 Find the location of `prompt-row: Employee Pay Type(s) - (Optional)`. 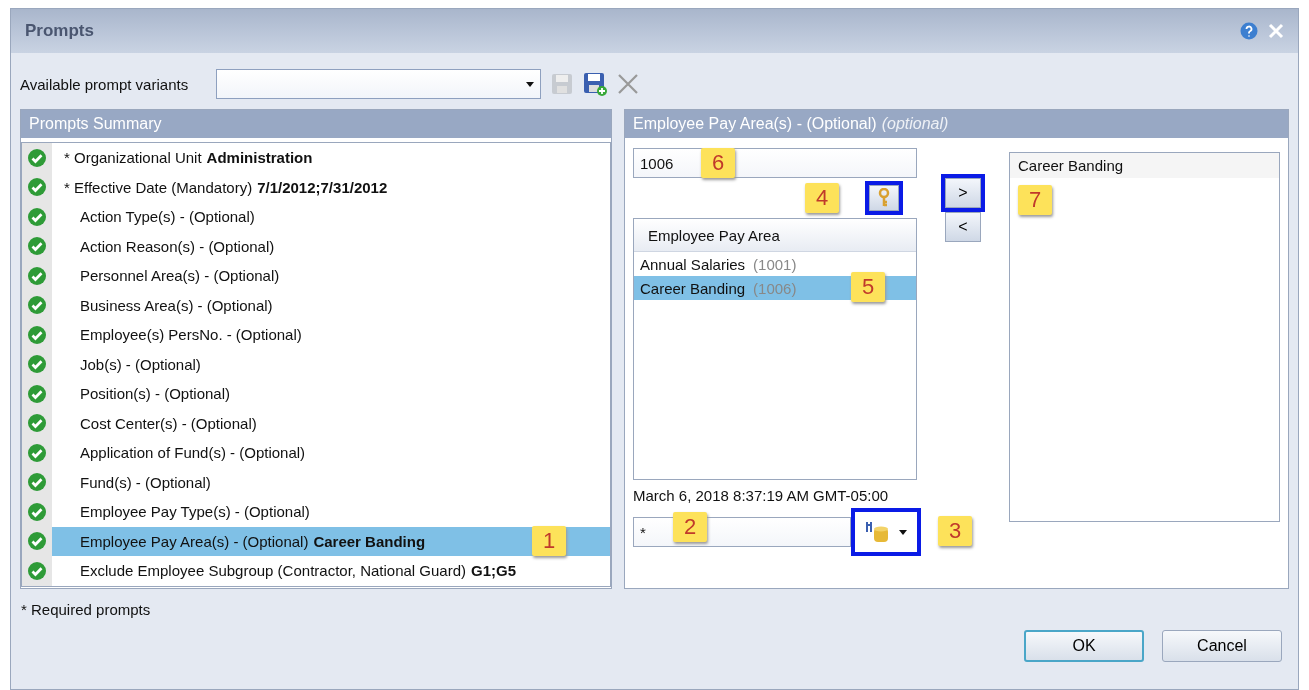

prompt-row: Employee Pay Type(s) - (Optional) is located at coordinates (331, 512).